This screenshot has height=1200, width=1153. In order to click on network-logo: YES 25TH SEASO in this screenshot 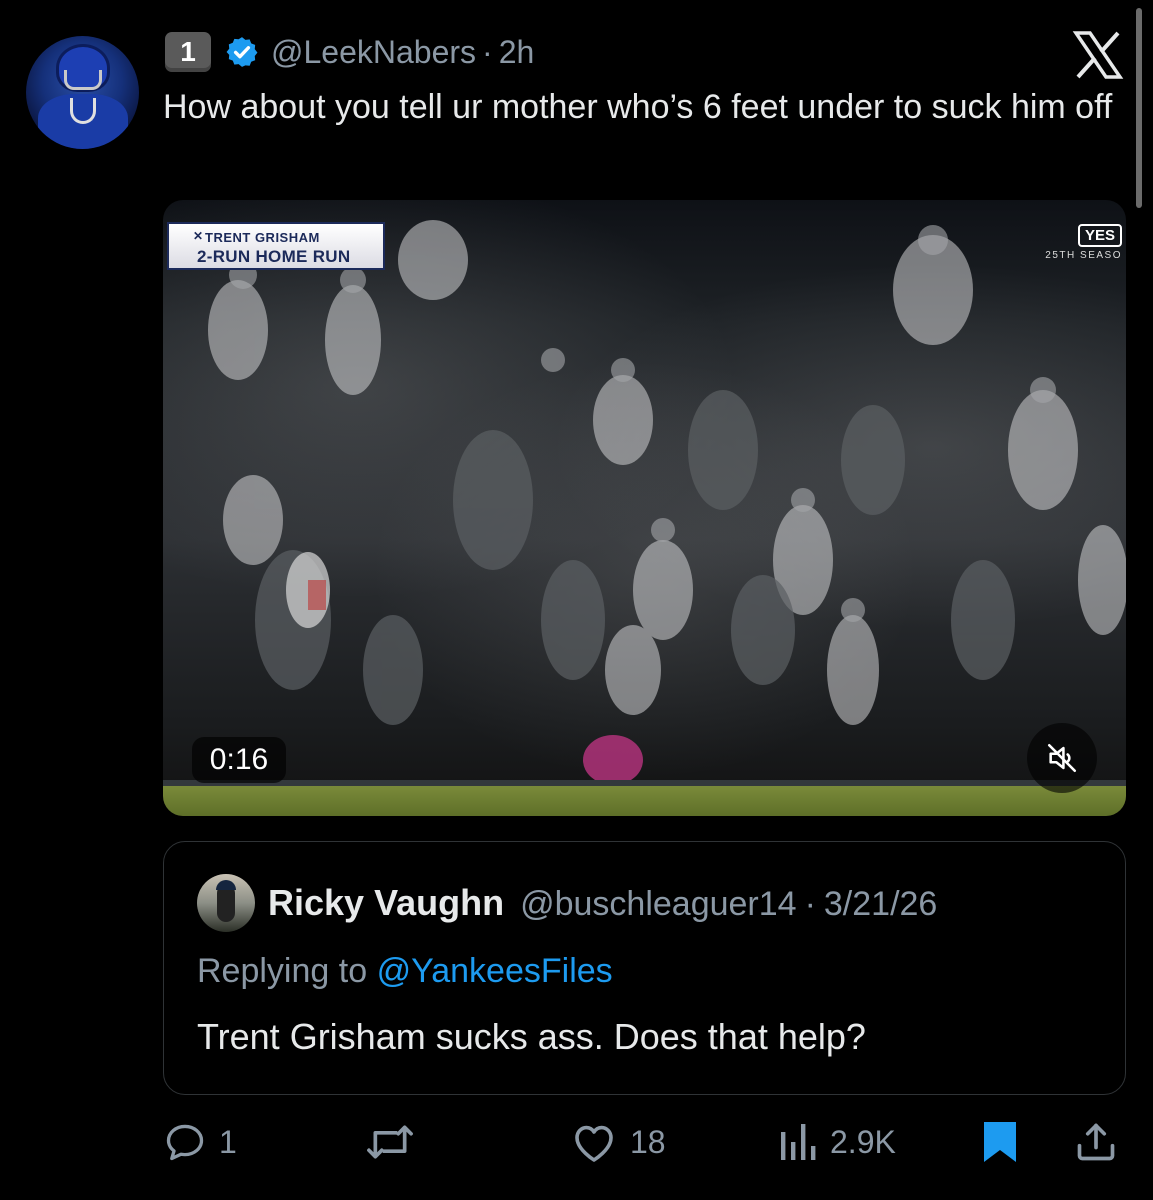, I will do `click(1083, 242)`.